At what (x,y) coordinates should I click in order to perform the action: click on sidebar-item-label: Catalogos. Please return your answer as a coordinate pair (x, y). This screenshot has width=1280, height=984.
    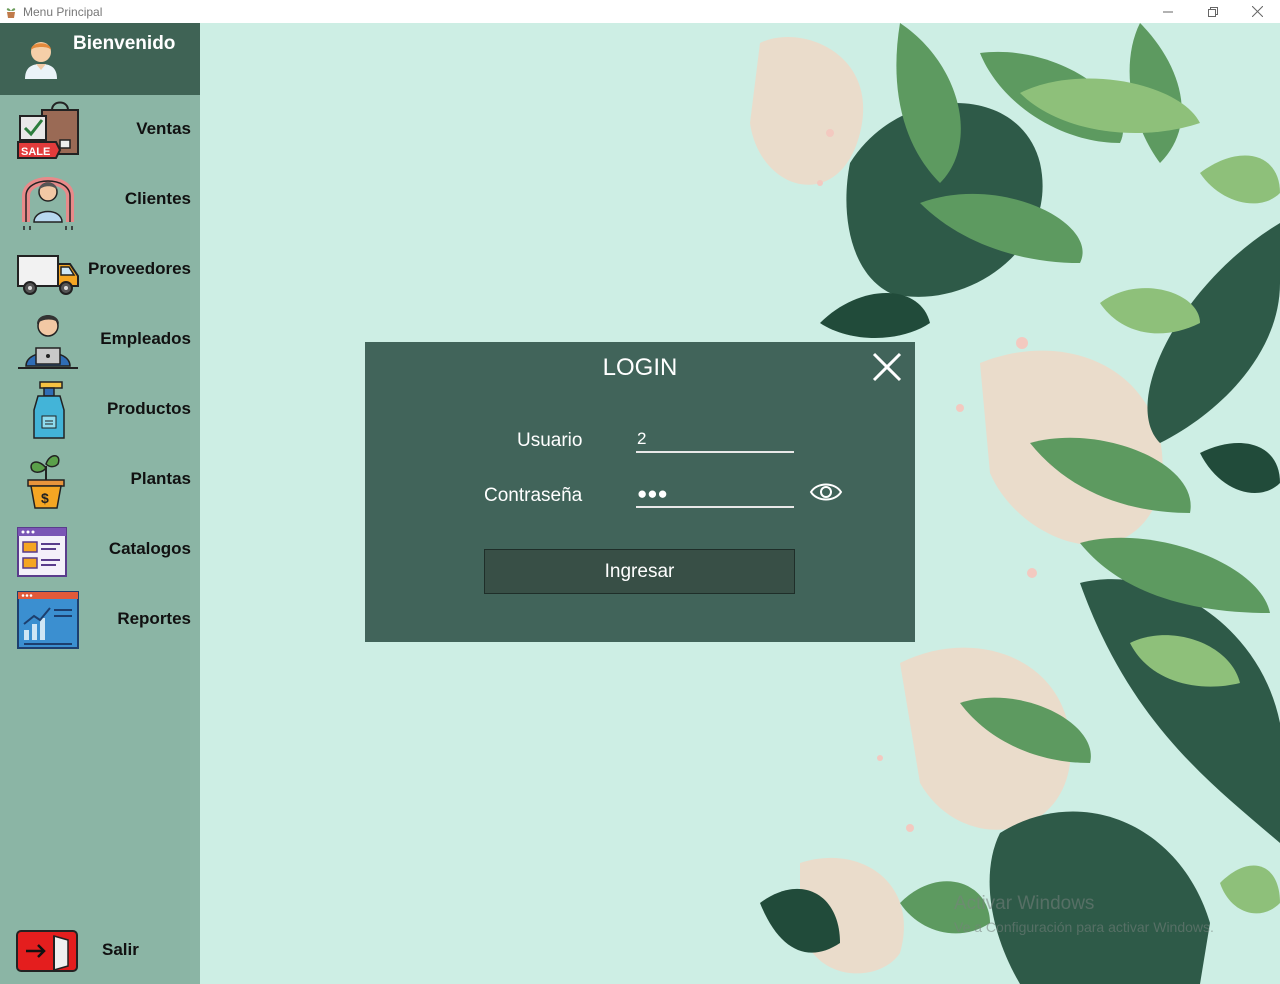
    Looking at the image, I should click on (149, 548).